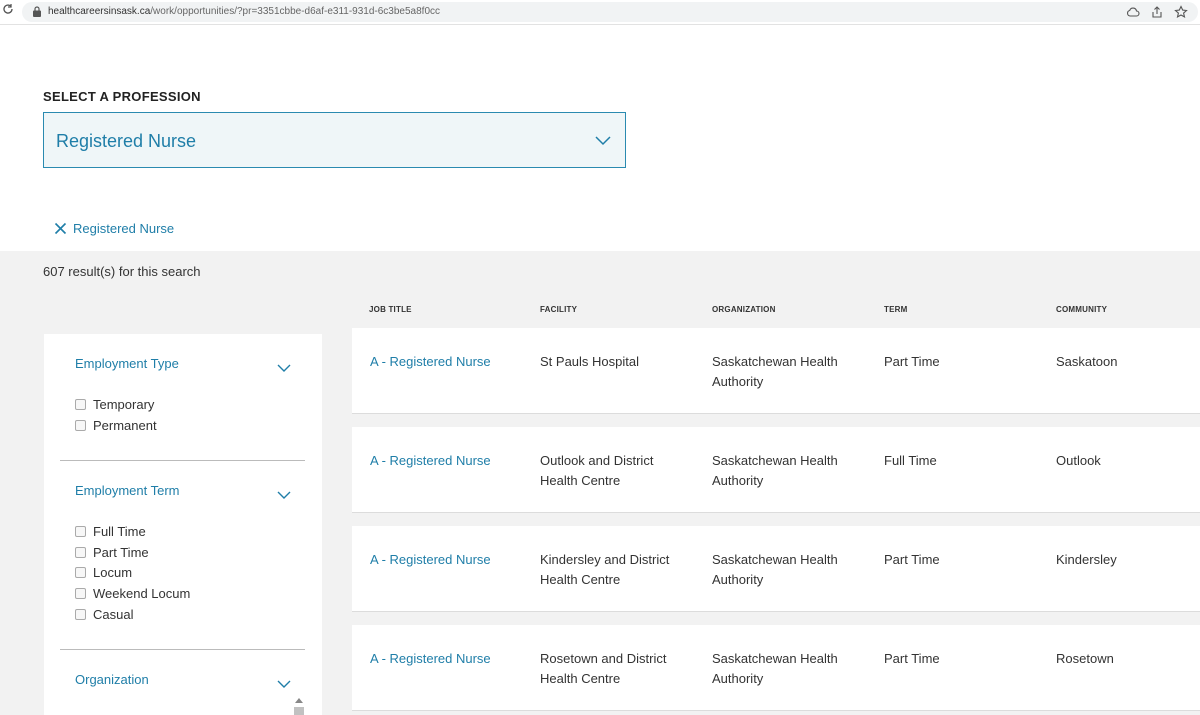  Describe the element at coordinates (122, 271) in the screenshot. I see `results-count: 607 result(s) for this search` at that location.